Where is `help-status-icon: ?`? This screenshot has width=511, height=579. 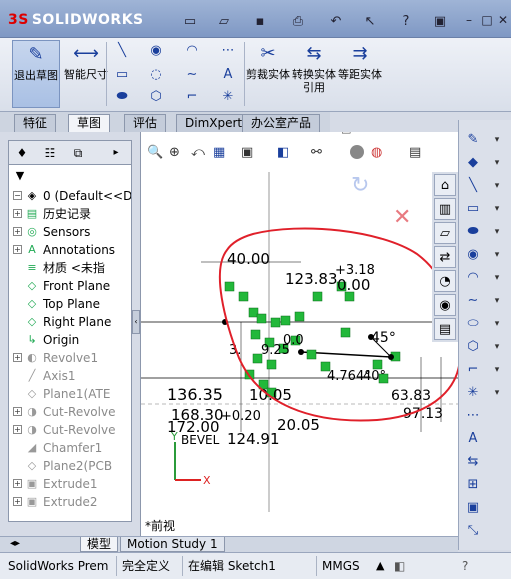
help-status-icon: ? is located at coordinates (465, 566).